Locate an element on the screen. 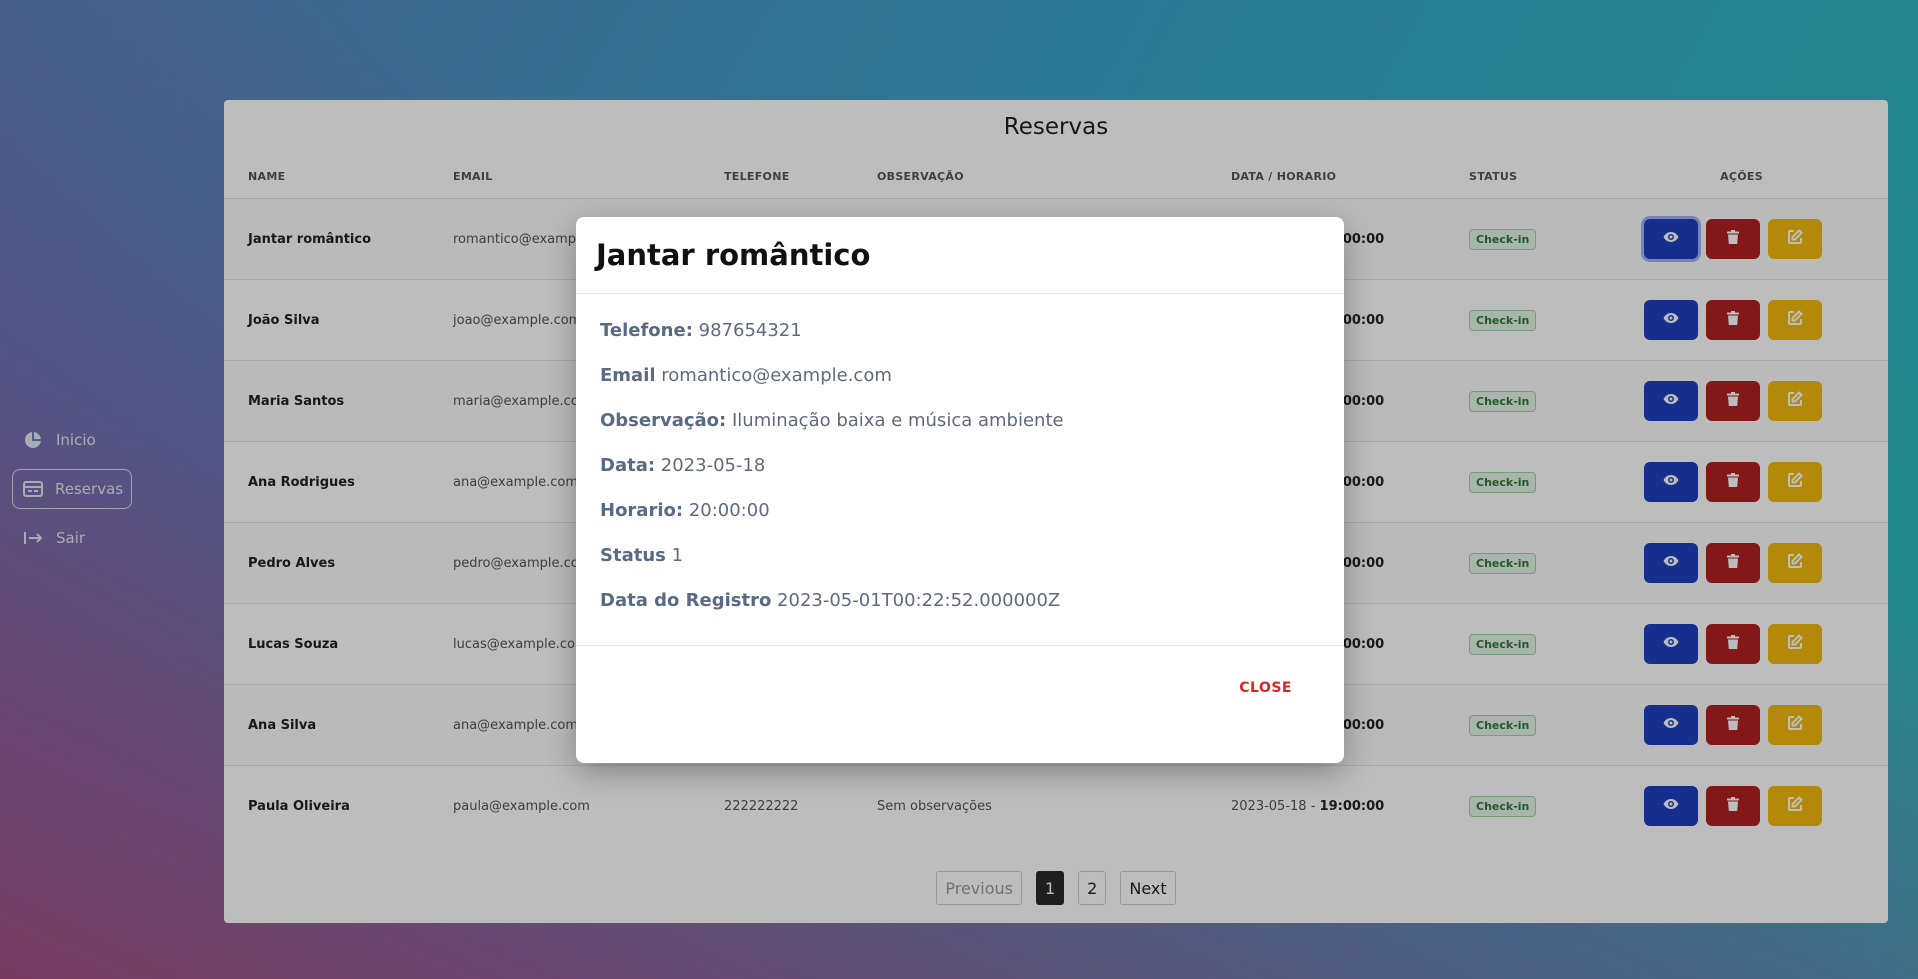 This screenshot has width=1918, height=979. modal-footer: CLOSE is located at coordinates (960, 671).